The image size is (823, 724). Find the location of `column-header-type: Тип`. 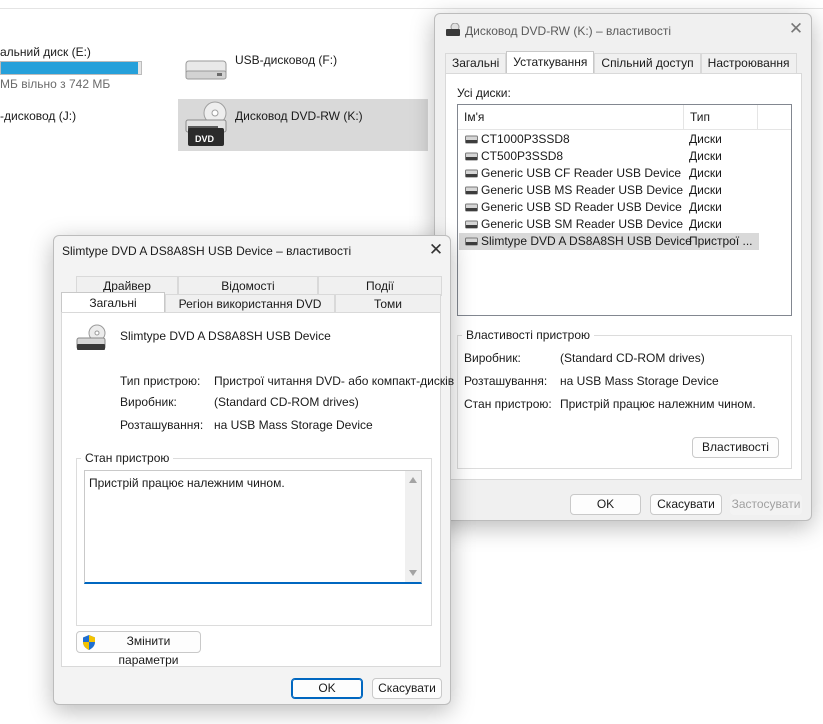

column-header-type: Тип is located at coordinates (721, 117).